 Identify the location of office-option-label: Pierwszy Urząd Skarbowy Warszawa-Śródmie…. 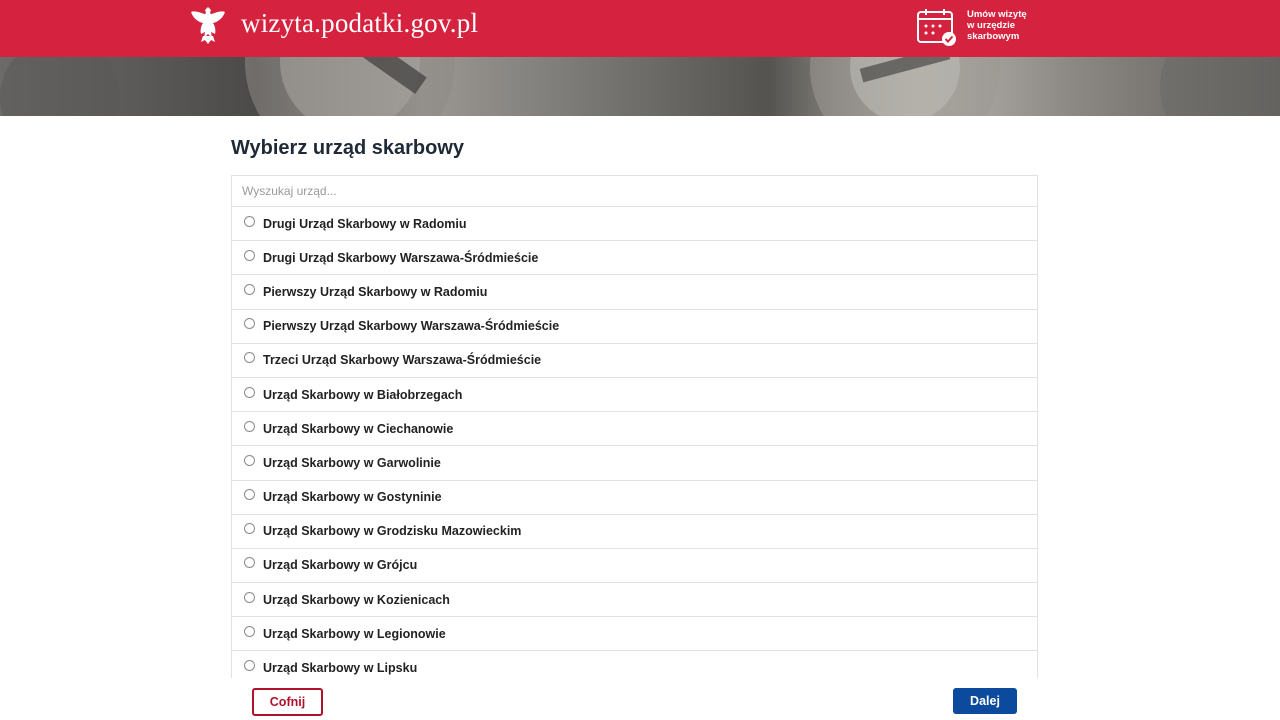
(411, 326).